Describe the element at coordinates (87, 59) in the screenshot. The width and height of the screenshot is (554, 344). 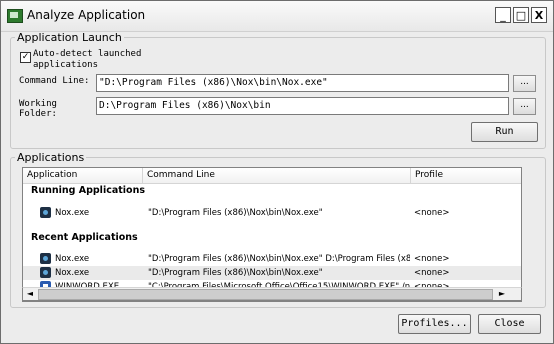
I see `auto-detect-label: Auto-detect launched applications` at that location.